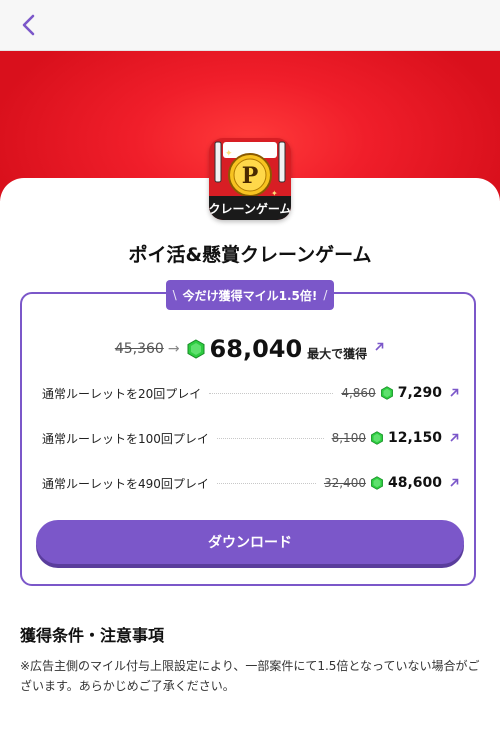  I want to click on task-row: 通常ルーレットを100回プレイ 8,100 12,150, so click(251, 438).